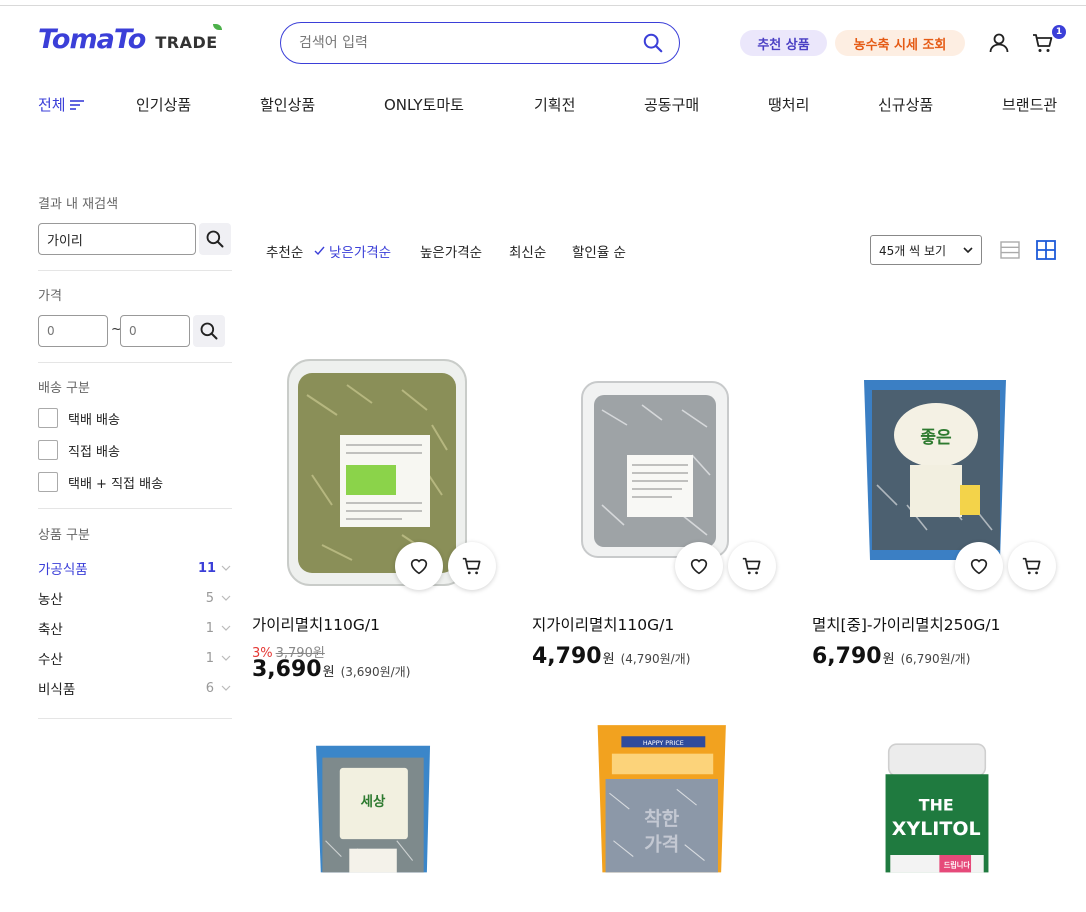  I want to click on category-count: 5, so click(209, 598).